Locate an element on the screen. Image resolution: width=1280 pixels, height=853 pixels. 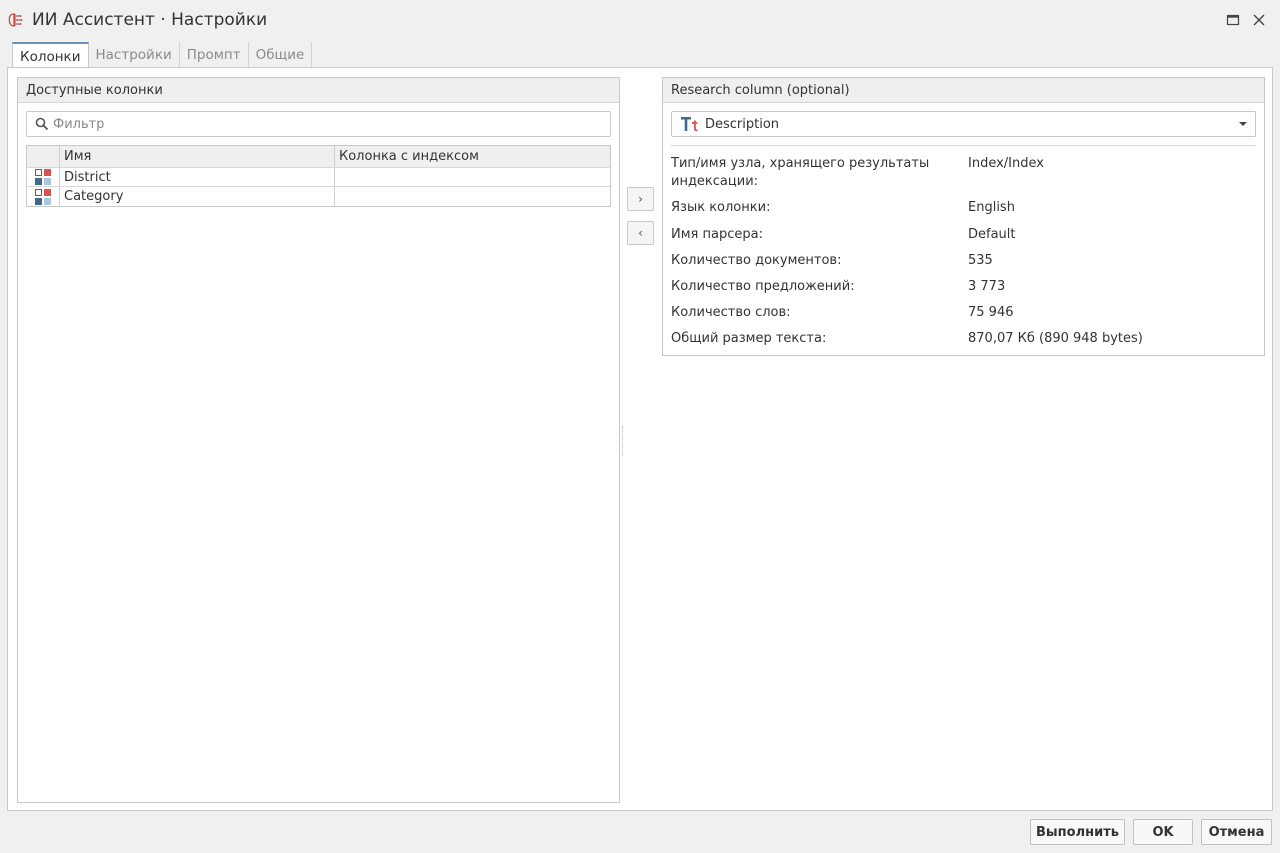
tab-general: Общие is located at coordinates (281, 55).